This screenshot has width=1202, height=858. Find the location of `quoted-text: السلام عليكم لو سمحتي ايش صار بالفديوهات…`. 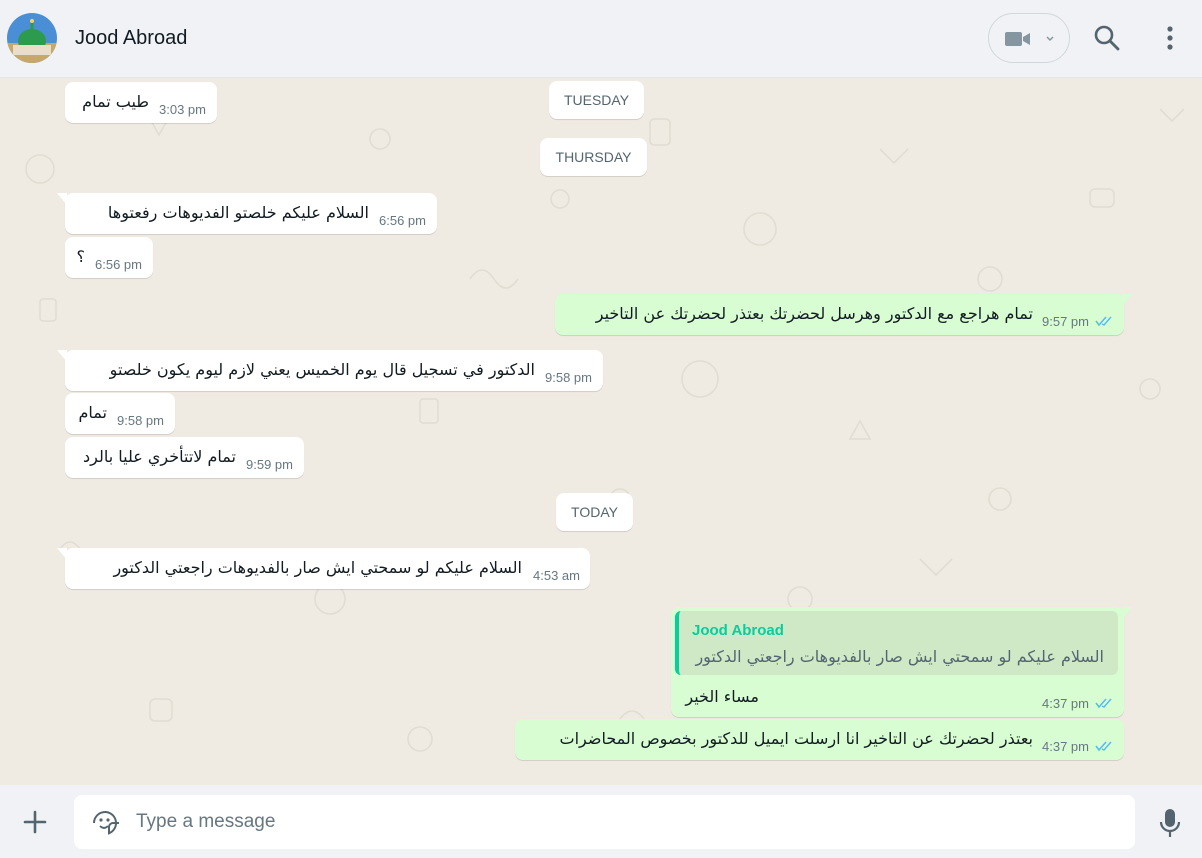

quoted-text: السلام عليكم لو سمحتي ايش صار بالفديوهات… is located at coordinates (899, 656).